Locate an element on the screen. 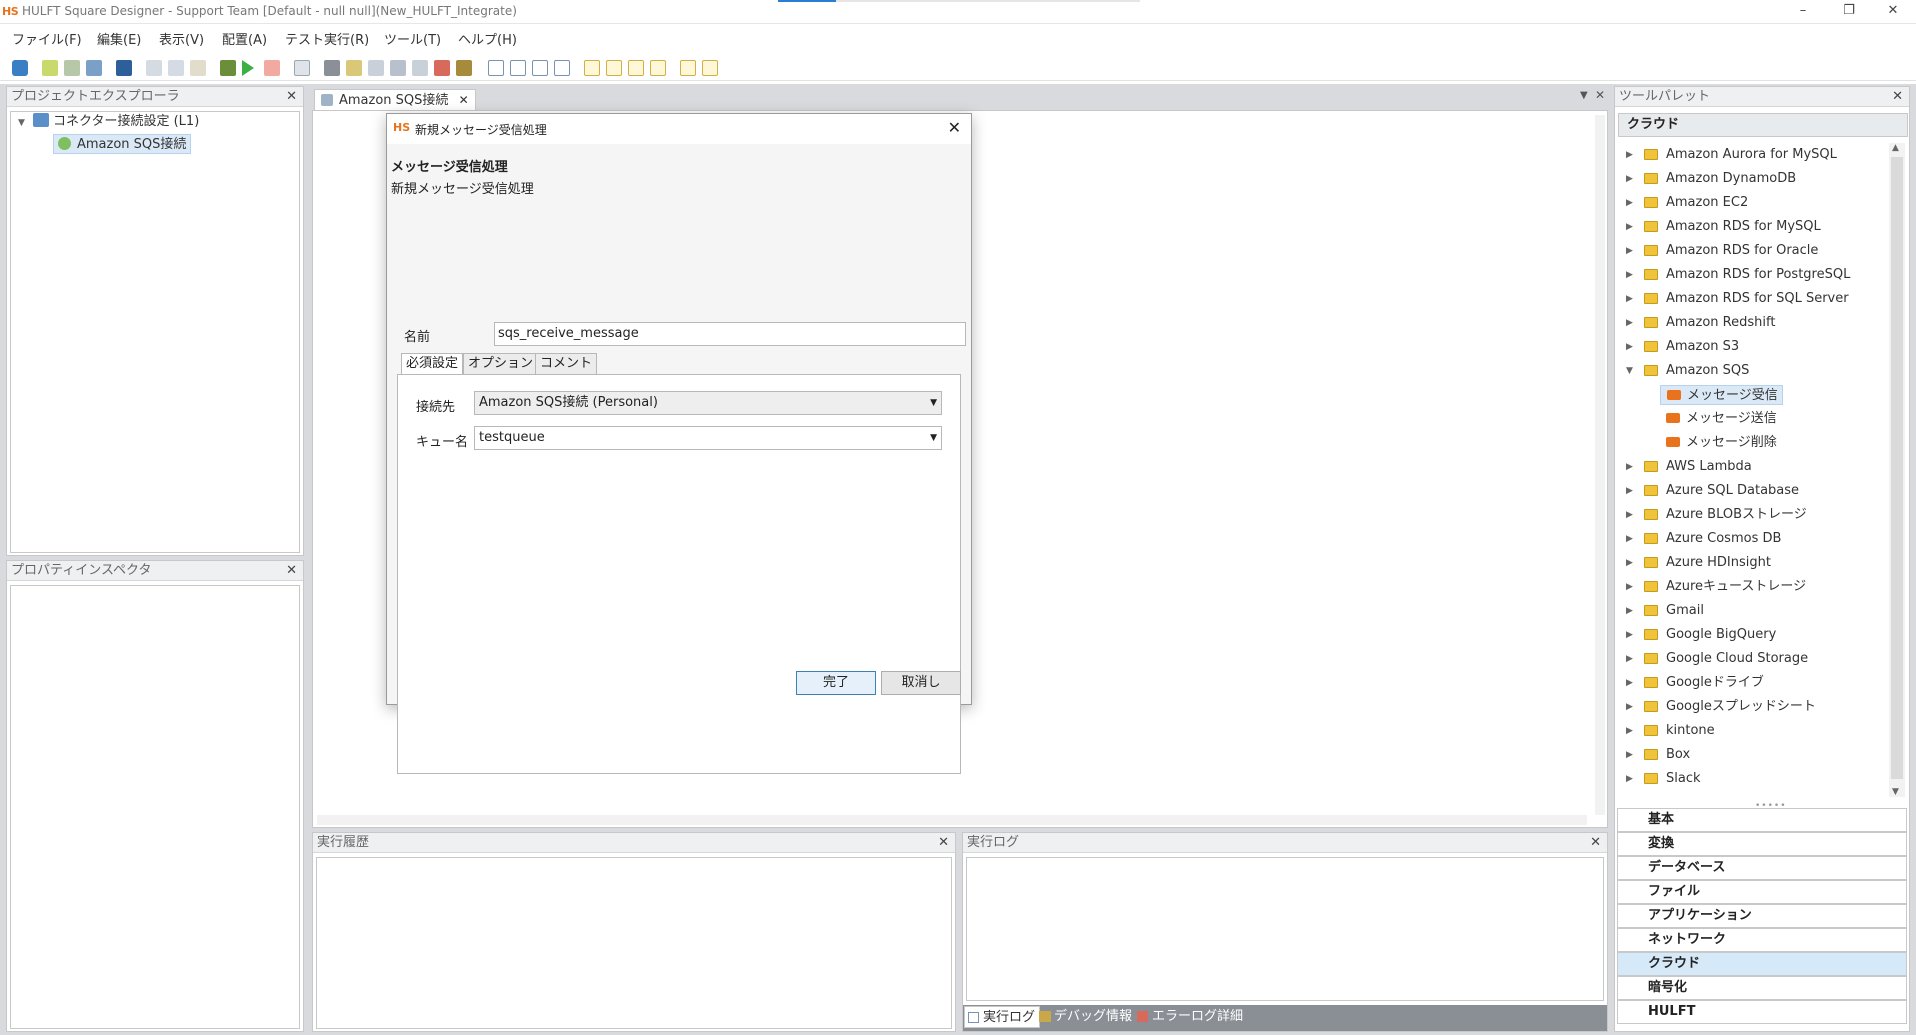  minimize-button: – is located at coordinates (1803, 11).